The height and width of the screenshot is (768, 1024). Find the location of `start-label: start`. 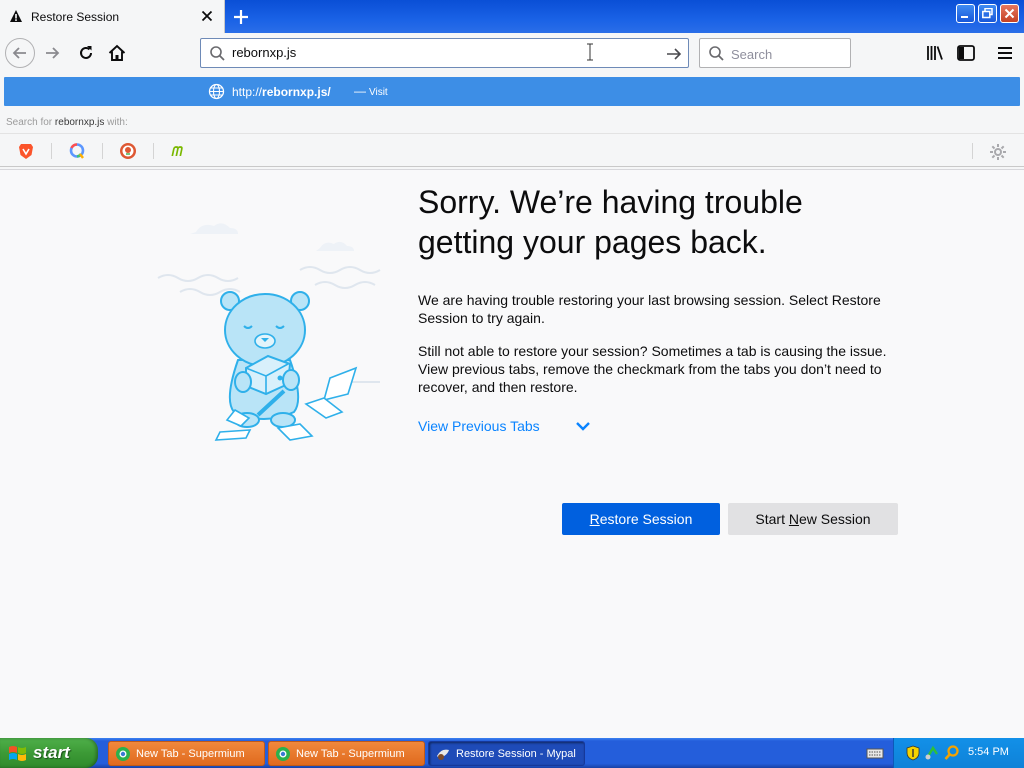

start-label: start is located at coordinates (51, 752).